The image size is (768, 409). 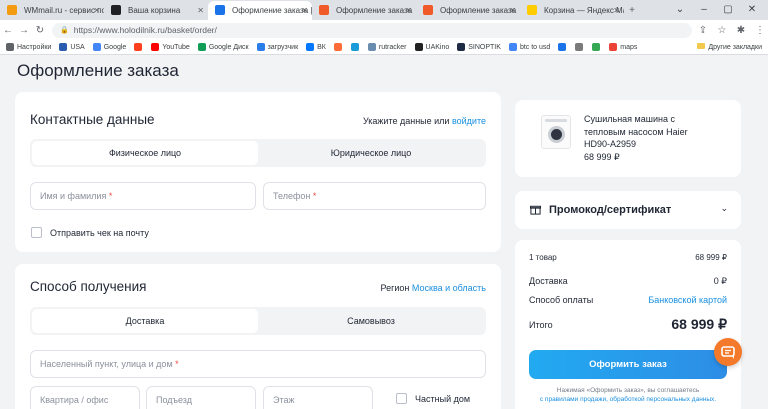 I want to click on bookmark-label: Настройки, so click(x=34, y=47).